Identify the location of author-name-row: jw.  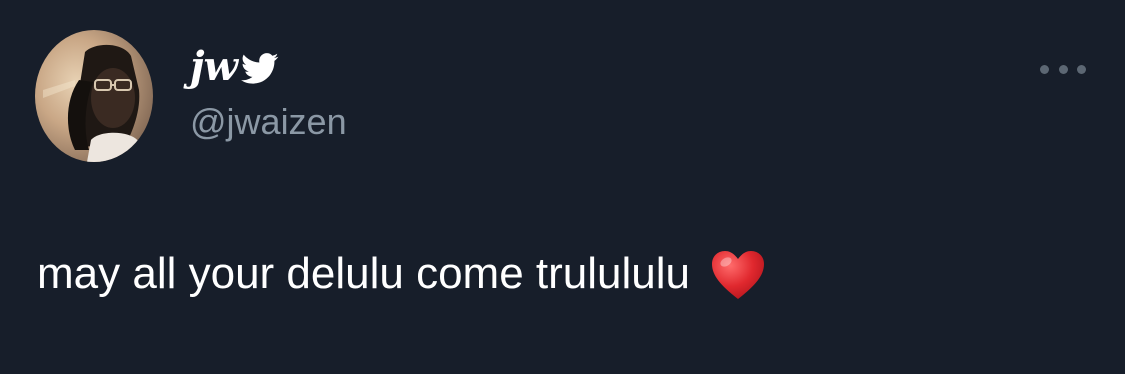
(234, 67).